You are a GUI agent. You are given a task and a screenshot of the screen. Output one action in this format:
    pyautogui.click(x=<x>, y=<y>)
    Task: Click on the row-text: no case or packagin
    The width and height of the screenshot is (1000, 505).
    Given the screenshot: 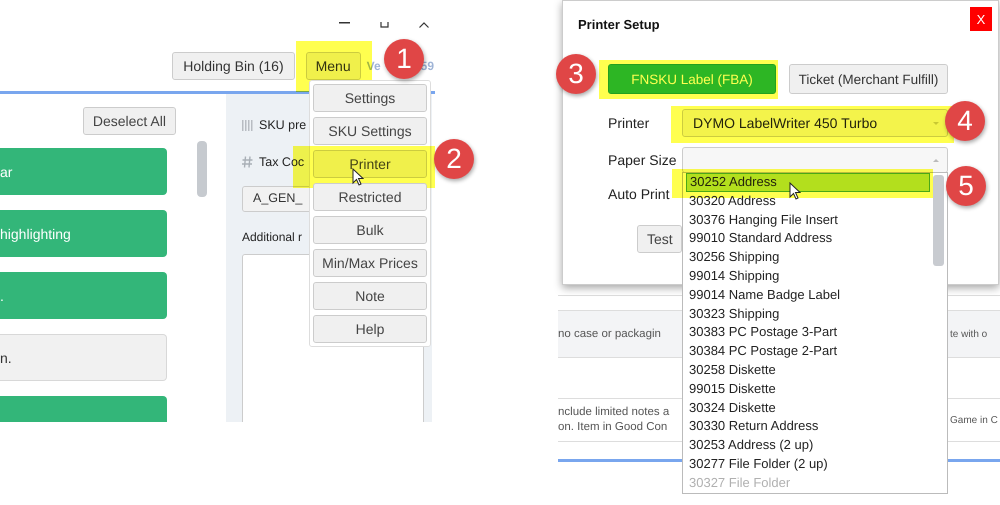 What is the action you would take?
    pyautogui.click(x=610, y=334)
    